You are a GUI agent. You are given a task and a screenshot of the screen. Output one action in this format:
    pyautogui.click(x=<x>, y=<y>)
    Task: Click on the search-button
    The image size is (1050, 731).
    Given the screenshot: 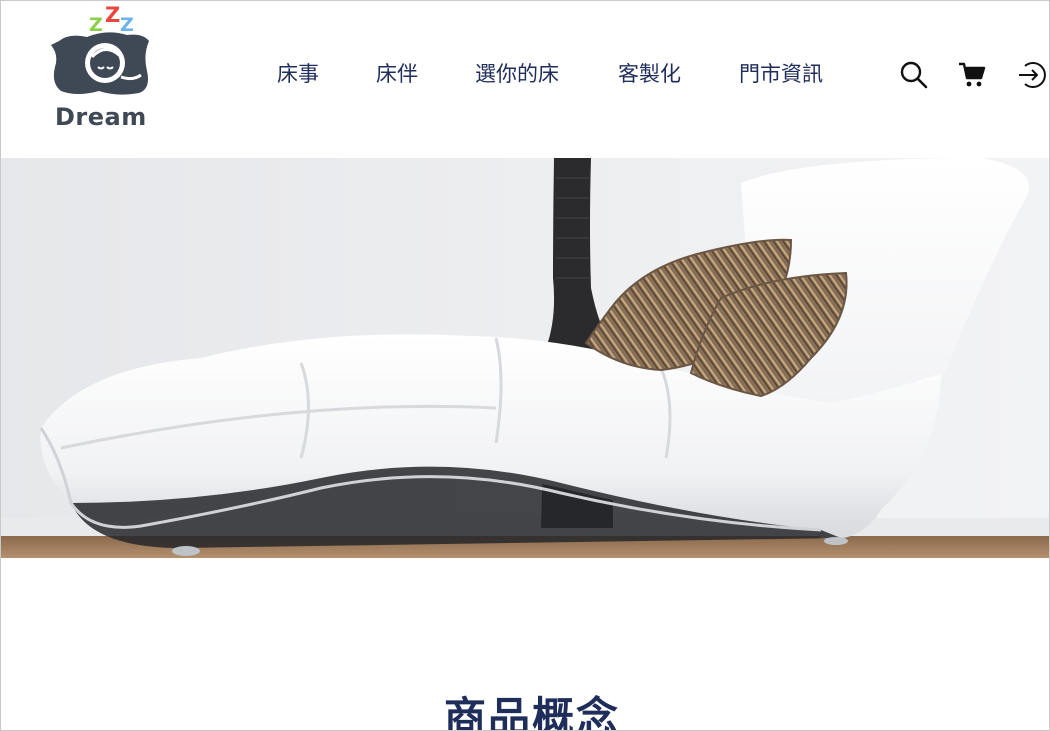 What is the action you would take?
    pyautogui.click(x=914, y=75)
    